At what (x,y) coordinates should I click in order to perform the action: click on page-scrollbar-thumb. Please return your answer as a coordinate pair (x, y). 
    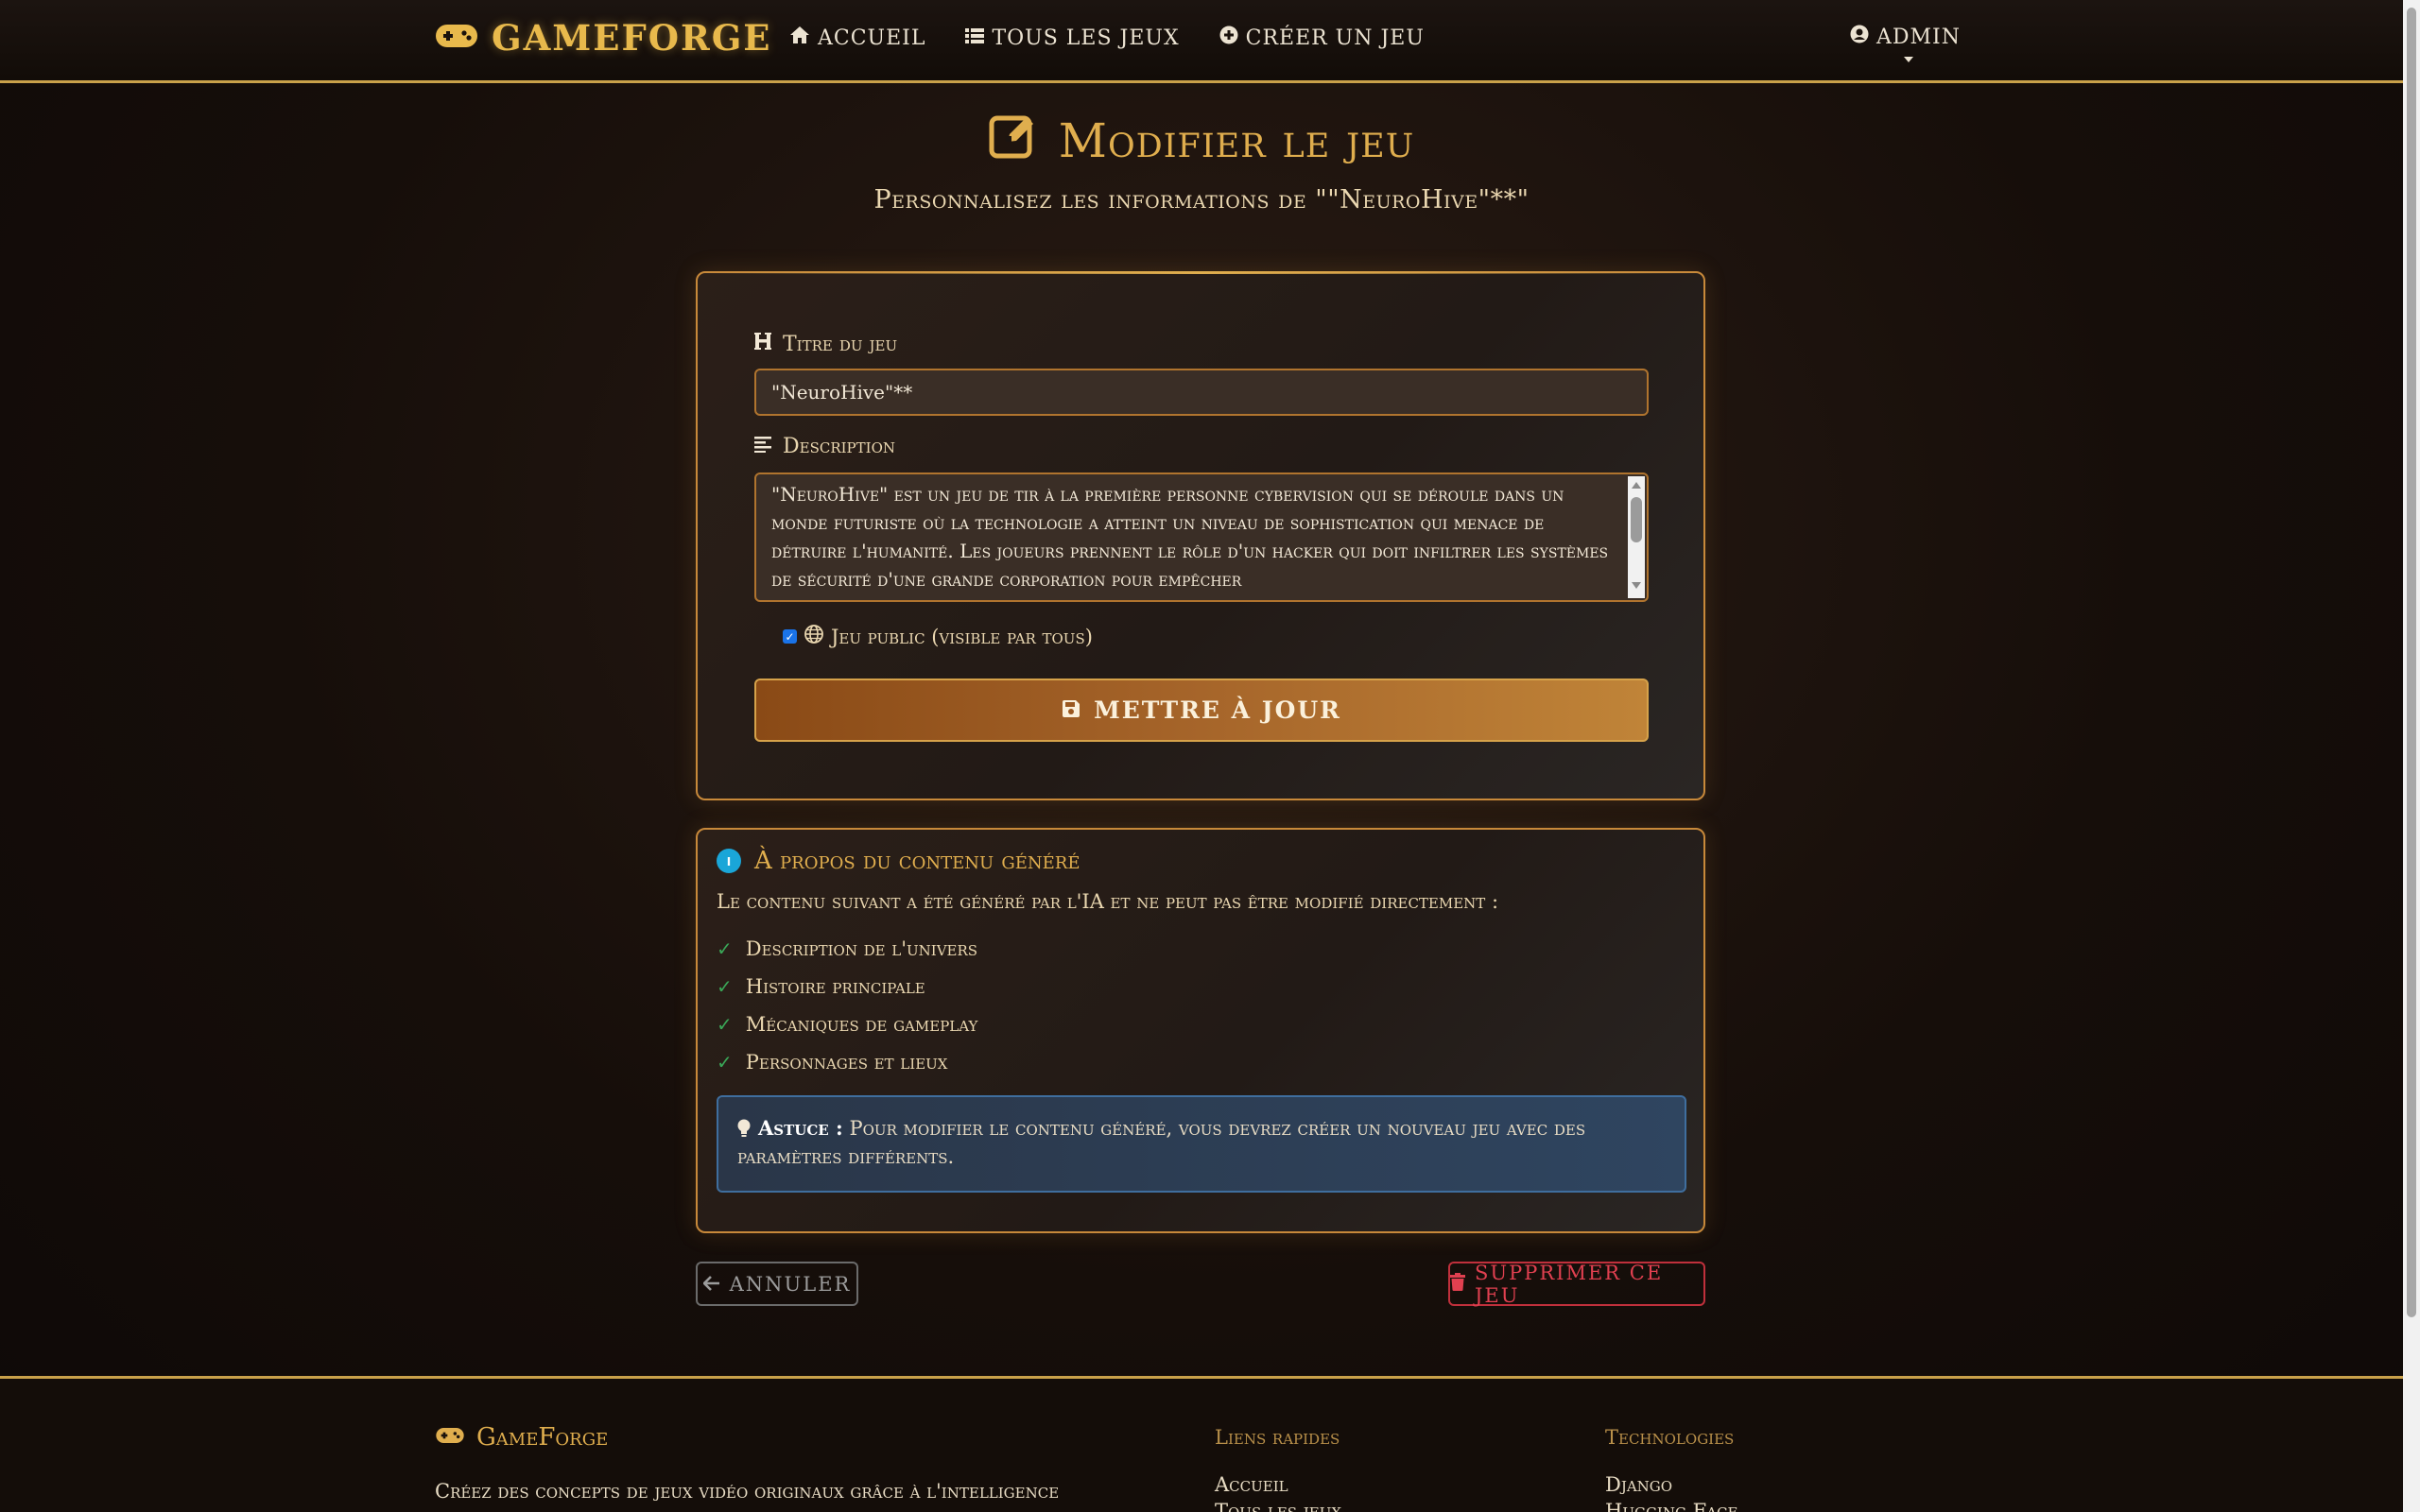
    Looking at the image, I should click on (2411, 662).